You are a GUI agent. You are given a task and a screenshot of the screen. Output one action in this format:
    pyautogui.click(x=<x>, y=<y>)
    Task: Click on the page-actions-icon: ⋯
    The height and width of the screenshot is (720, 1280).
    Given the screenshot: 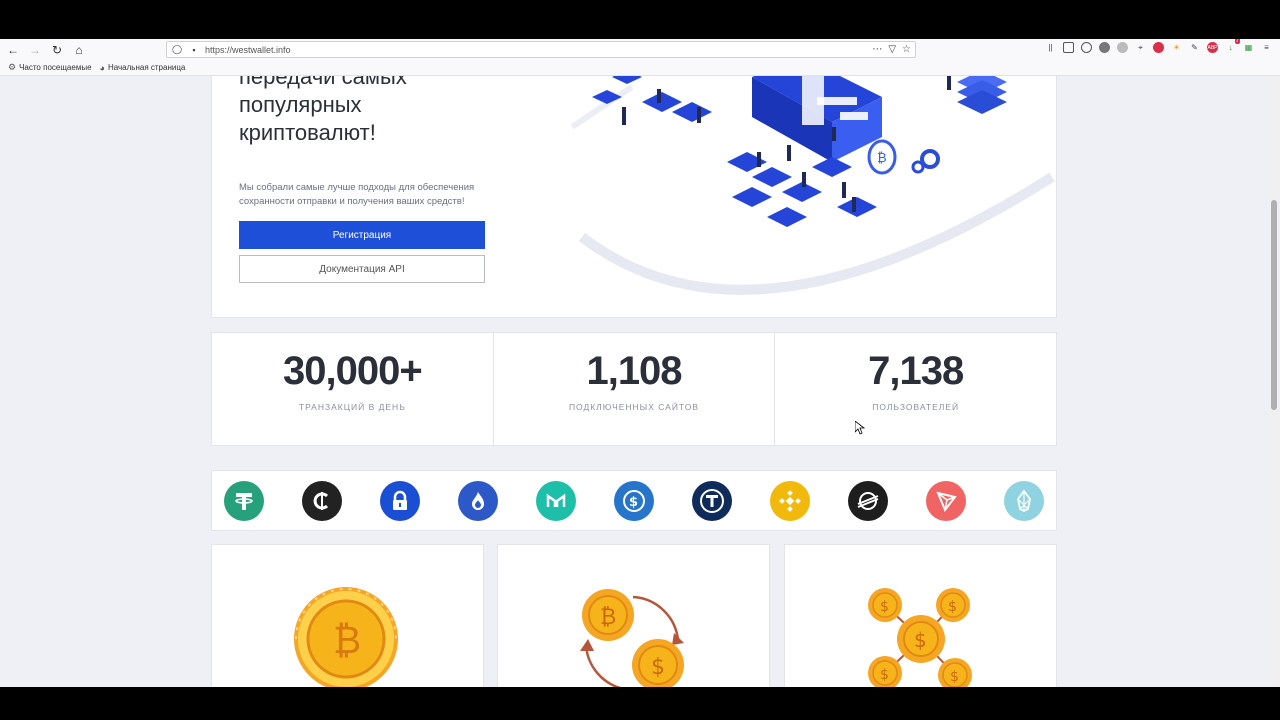 What is the action you would take?
    pyautogui.click(x=877, y=49)
    